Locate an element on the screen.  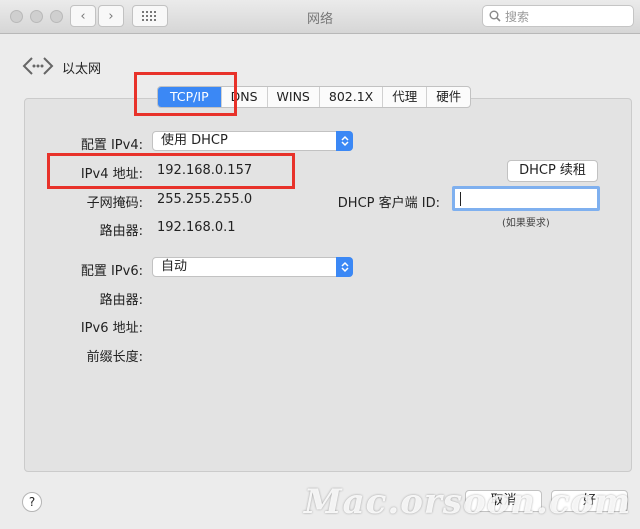
configure-ipv4-value: 使用 DHCP is located at coordinates (194, 140).